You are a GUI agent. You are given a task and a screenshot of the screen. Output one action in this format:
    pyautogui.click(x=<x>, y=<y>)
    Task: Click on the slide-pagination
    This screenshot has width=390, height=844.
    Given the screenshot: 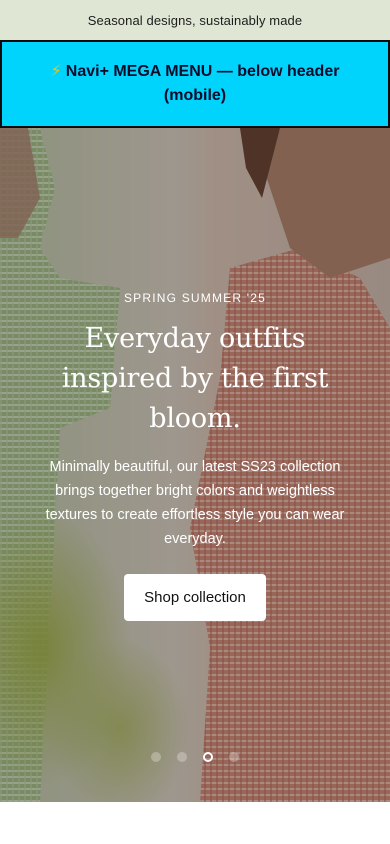 What is the action you would take?
    pyautogui.click(x=195, y=757)
    